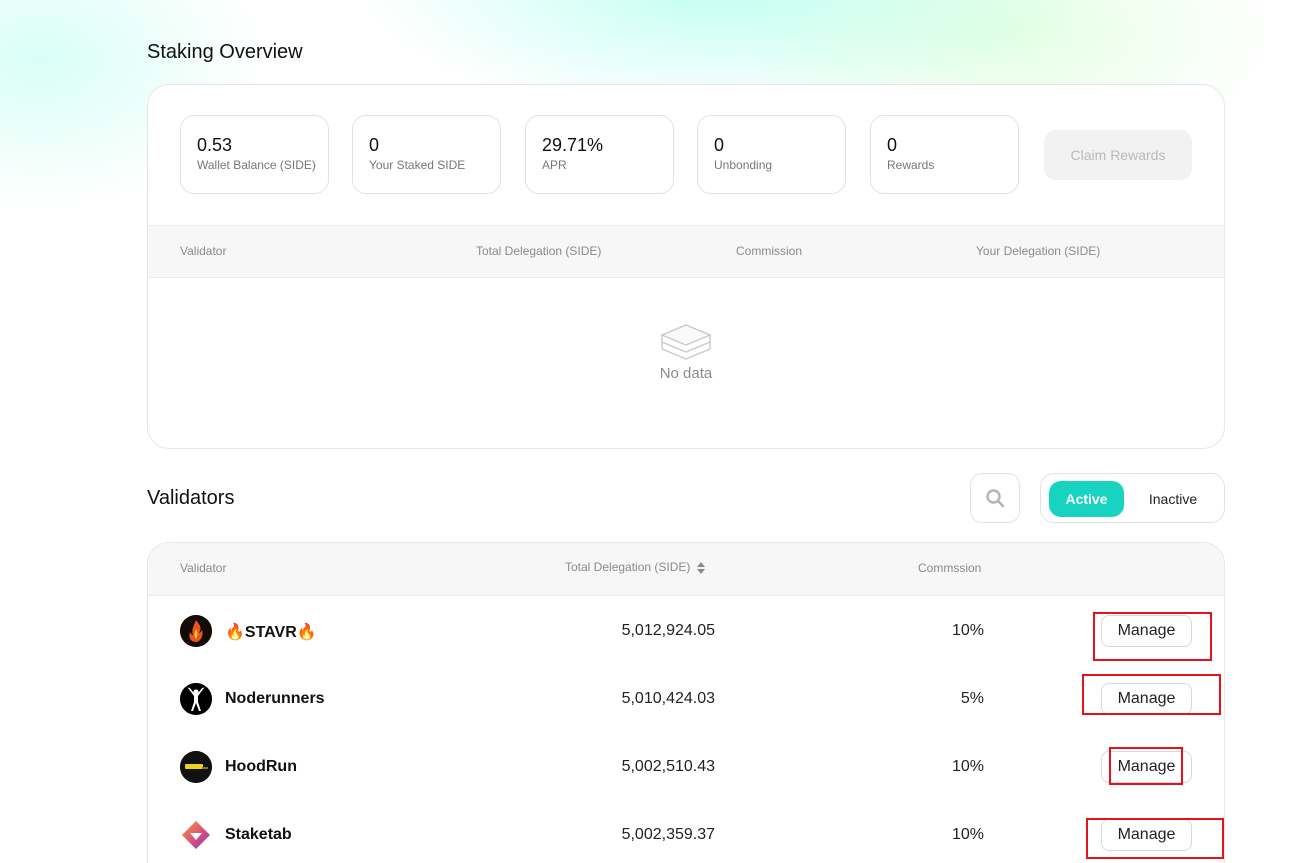 The image size is (1313, 863). I want to click on validator-name: HoodRun, so click(261, 766).